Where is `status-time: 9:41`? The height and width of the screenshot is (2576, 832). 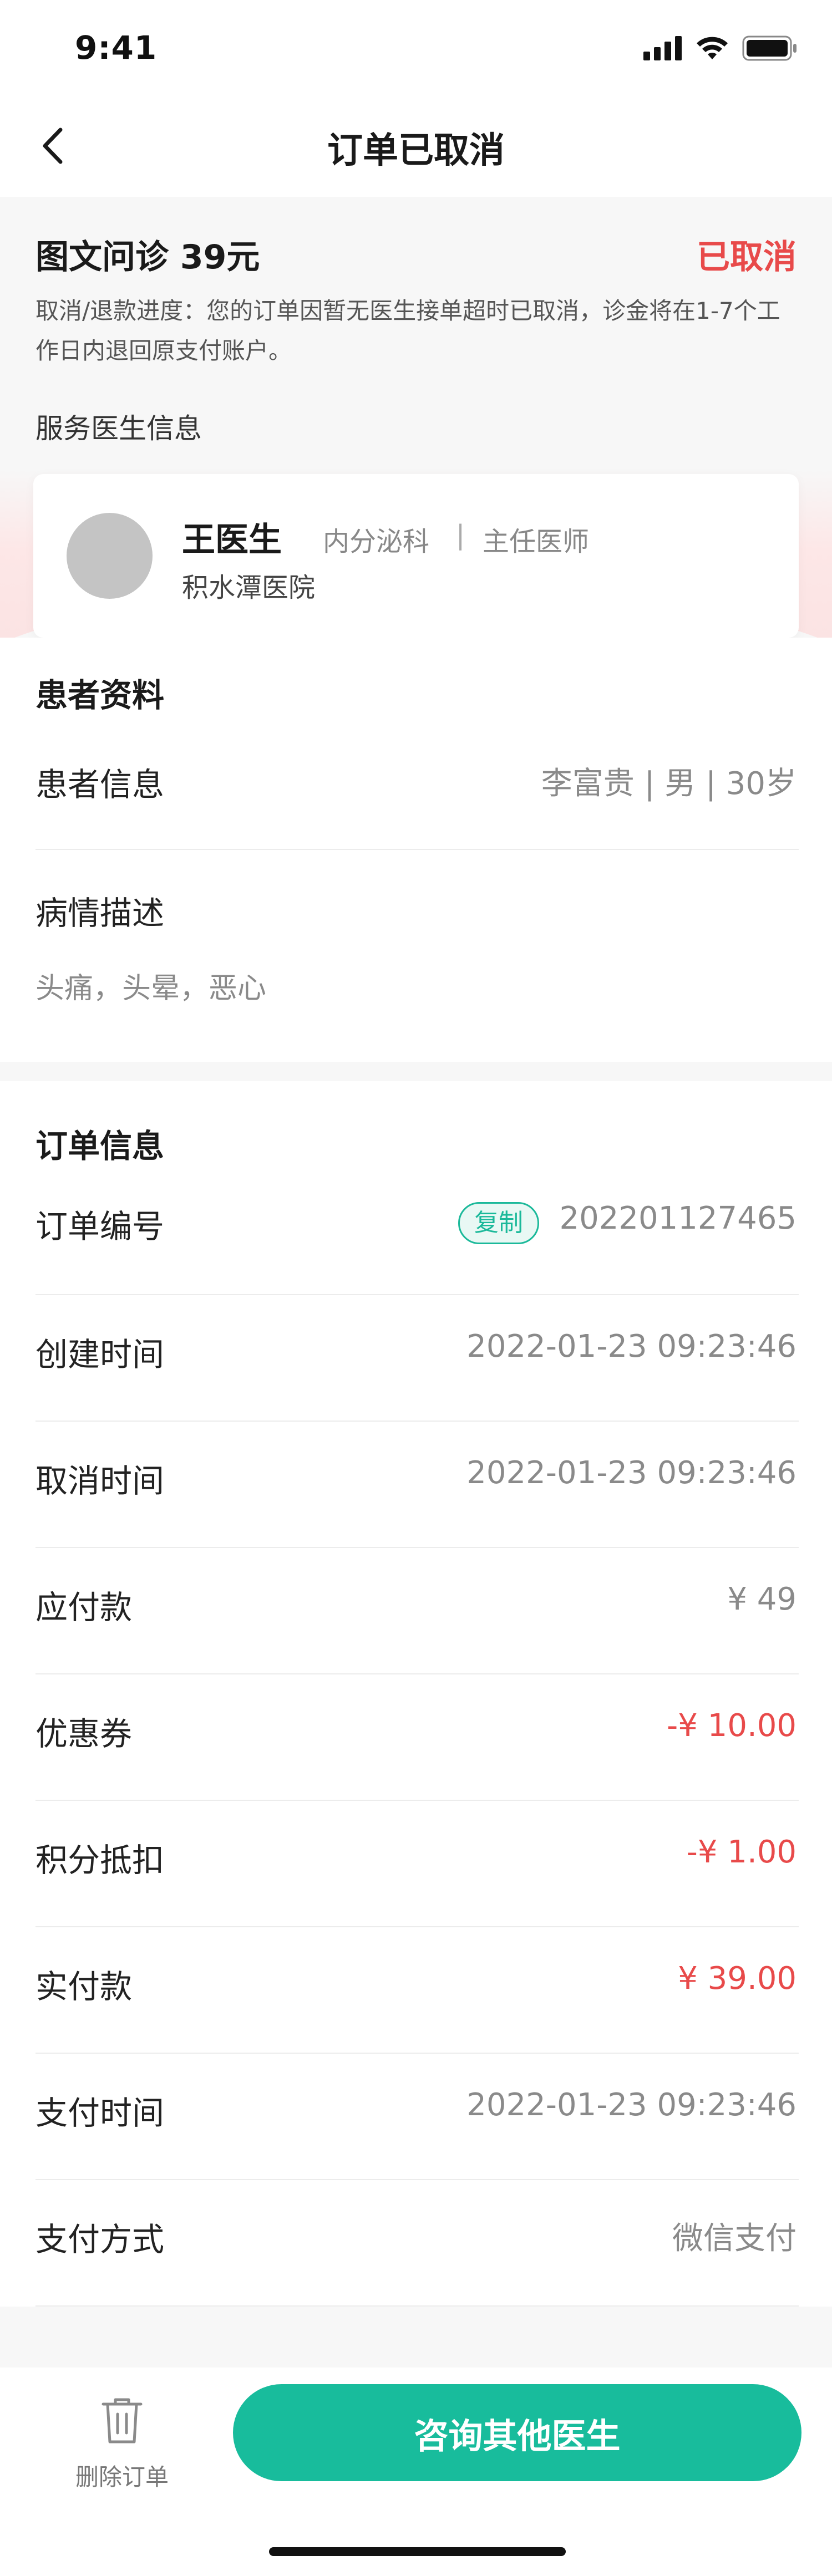 status-time: 9:41 is located at coordinates (116, 48).